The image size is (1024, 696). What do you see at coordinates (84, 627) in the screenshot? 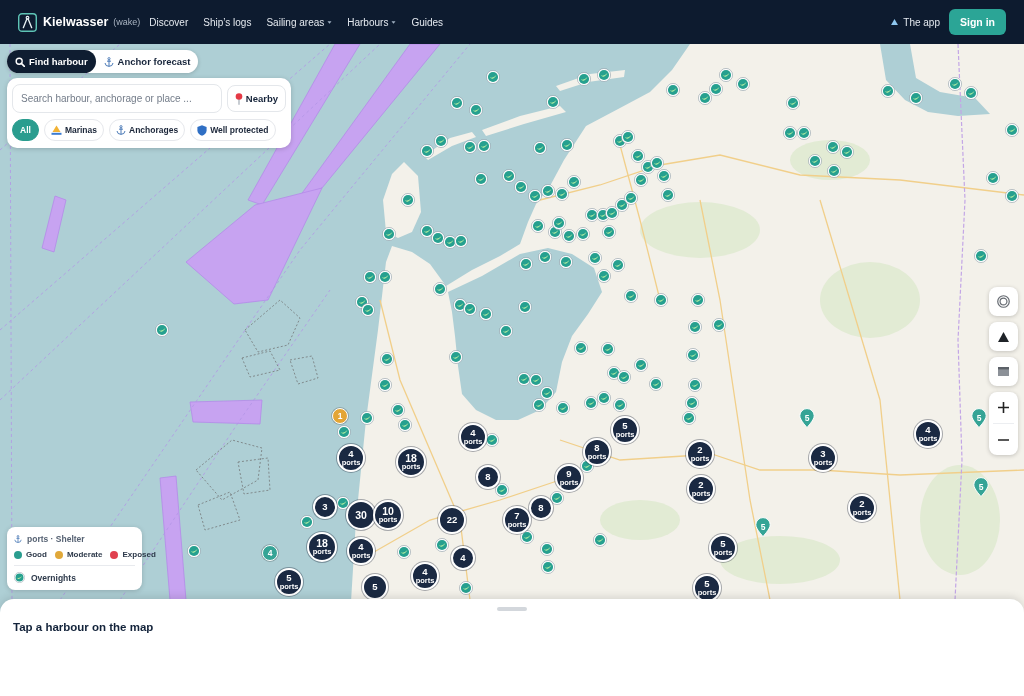
I see `sheet-prompt: Tap a harbour on the map` at bounding box center [84, 627].